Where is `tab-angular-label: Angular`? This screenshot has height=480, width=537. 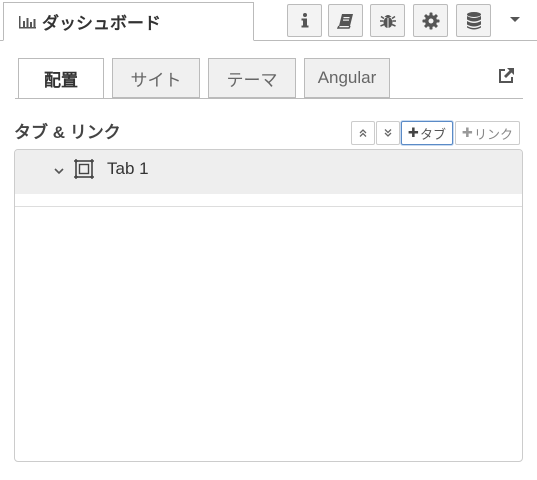 tab-angular-label: Angular is located at coordinates (347, 77).